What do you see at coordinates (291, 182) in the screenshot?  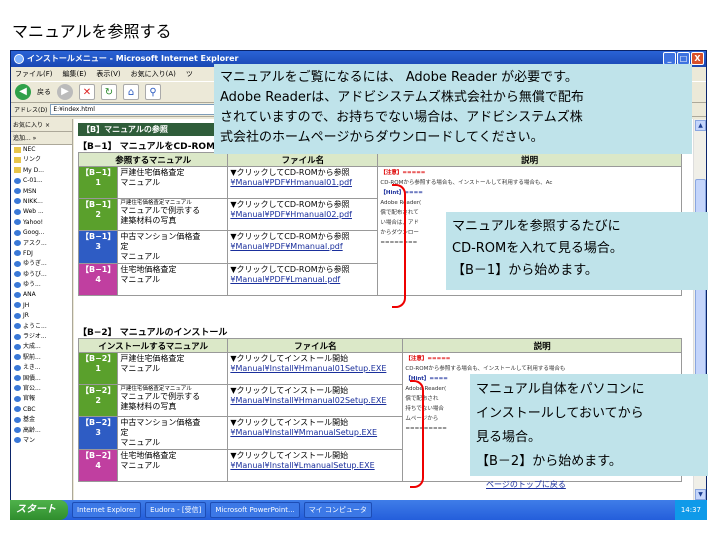 I see `file-link: ¥Manual¥PDF¥Hmanual01.pdf` at bounding box center [291, 182].